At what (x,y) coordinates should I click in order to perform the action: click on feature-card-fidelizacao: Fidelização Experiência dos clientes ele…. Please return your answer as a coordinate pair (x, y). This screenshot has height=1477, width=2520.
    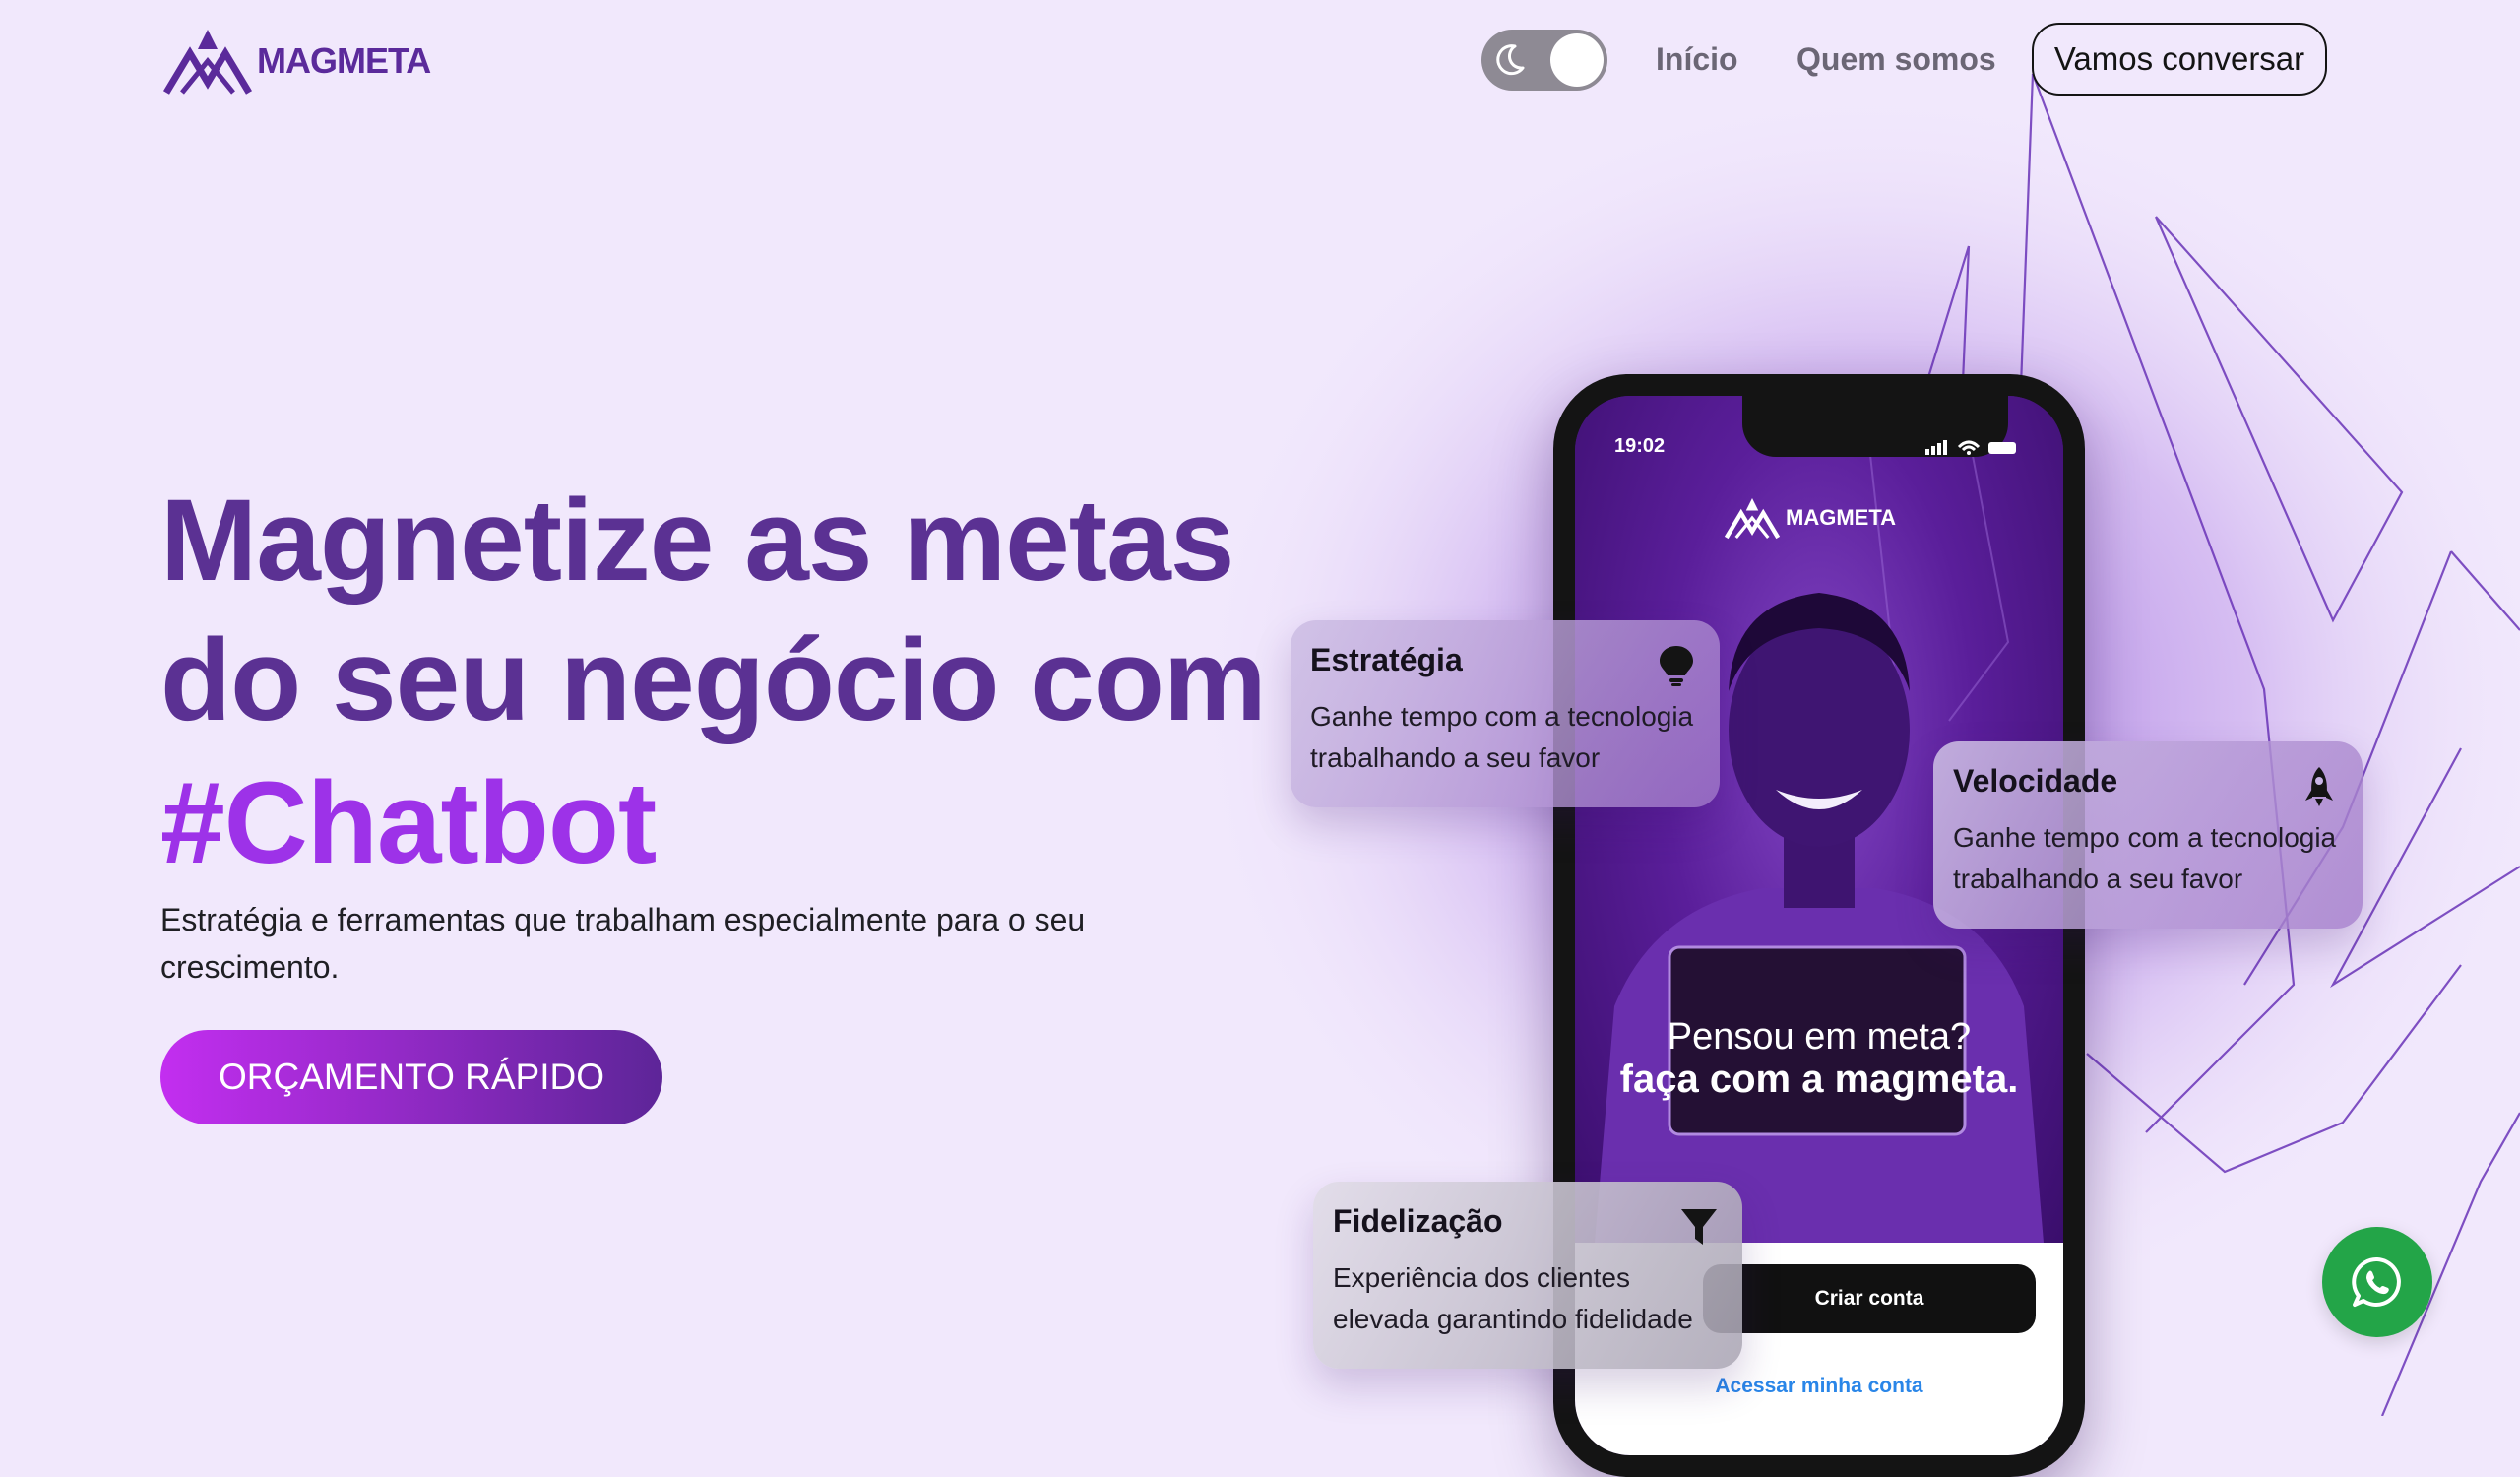
    Looking at the image, I should click on (1527, 1276).